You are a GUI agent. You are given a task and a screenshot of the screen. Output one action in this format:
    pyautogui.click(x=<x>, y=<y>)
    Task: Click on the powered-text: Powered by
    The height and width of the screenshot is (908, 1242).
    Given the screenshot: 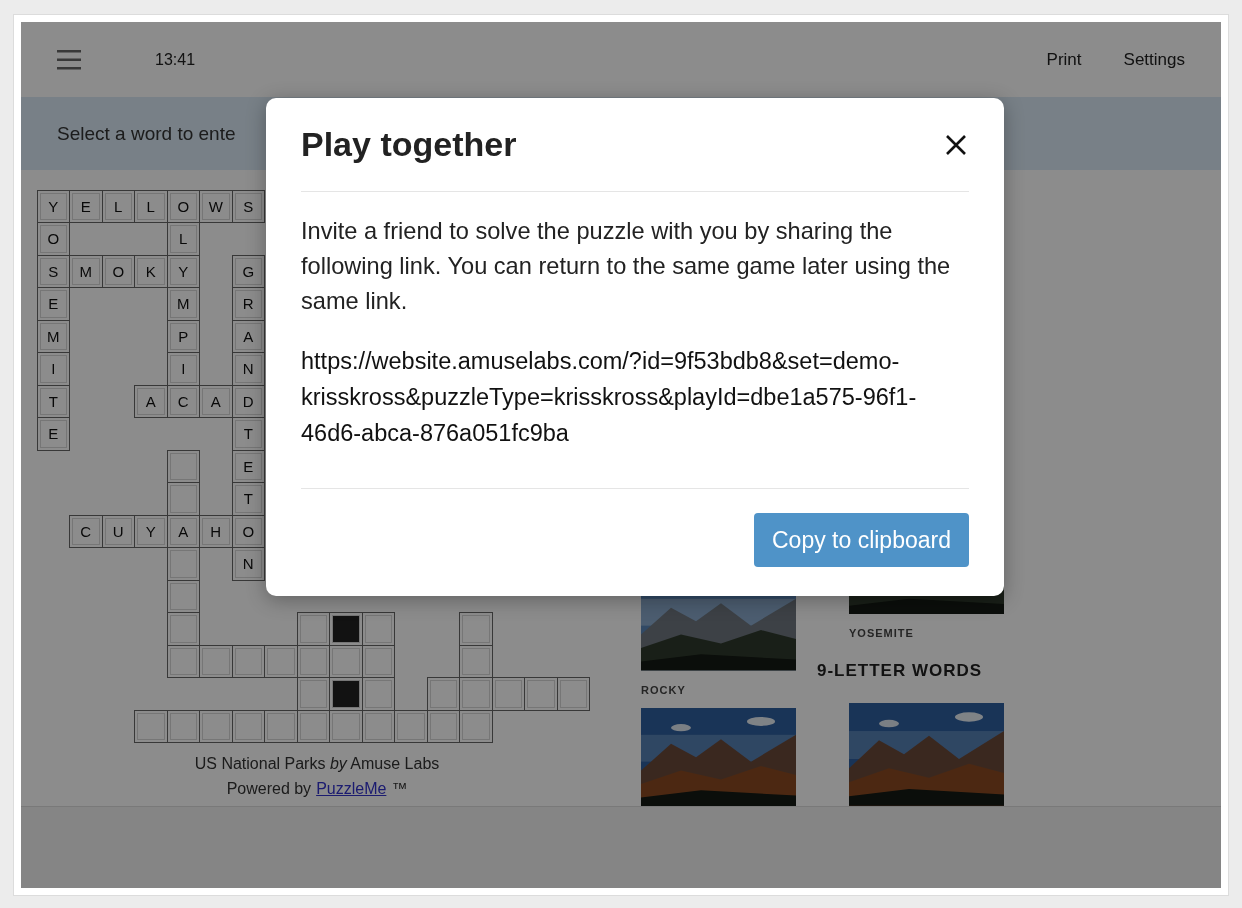 What is the action you would take?
    pyautogui.click(x=269, y=788)
    